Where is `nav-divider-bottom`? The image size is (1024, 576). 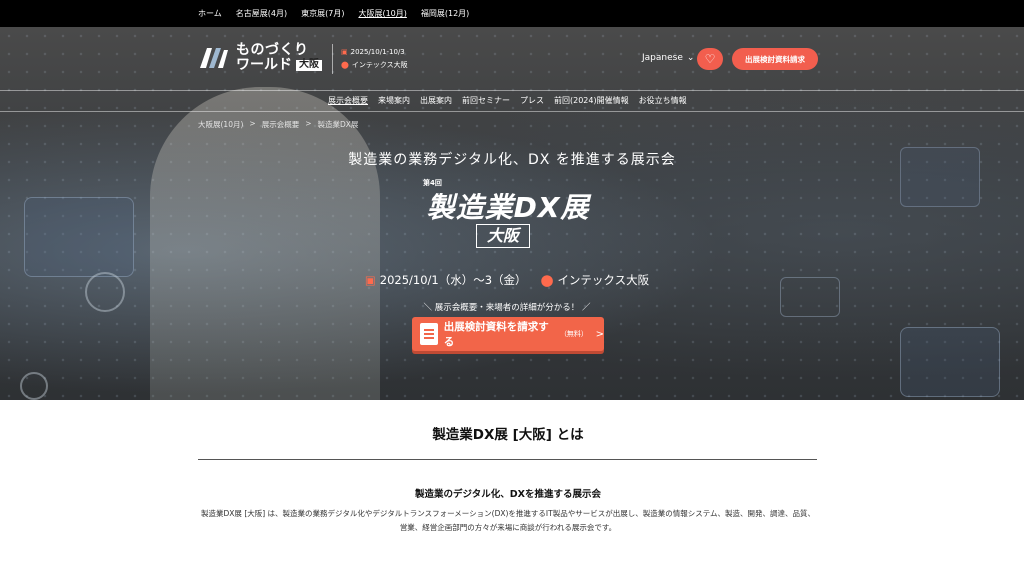
nav-divider-bottom is located at coordinates (512, 111).